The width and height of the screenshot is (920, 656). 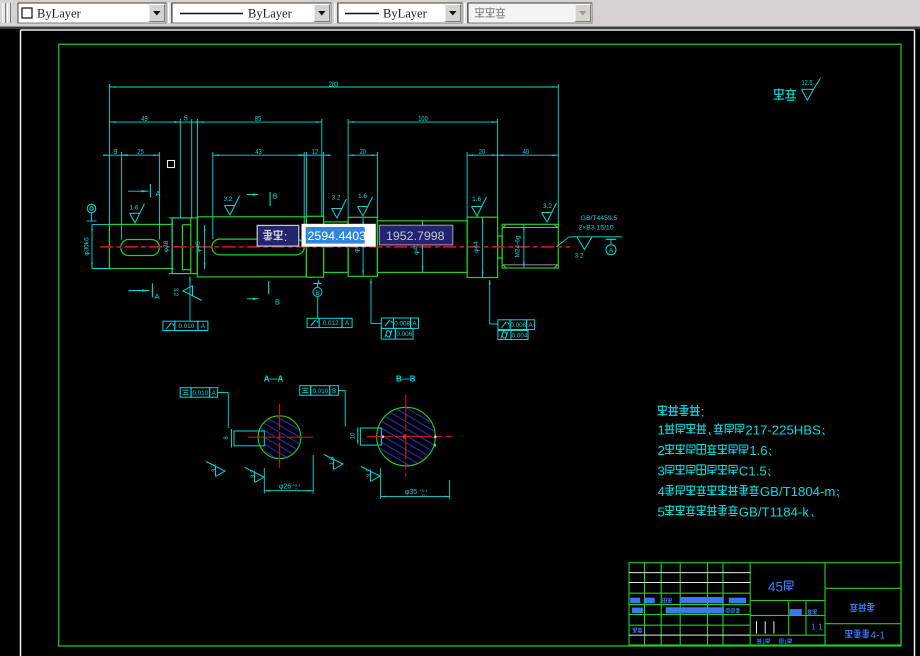 What do you see at coordinates (144, 118) in the screenshot?
I see `svg-text: 49` at bounding box center [144, 118].